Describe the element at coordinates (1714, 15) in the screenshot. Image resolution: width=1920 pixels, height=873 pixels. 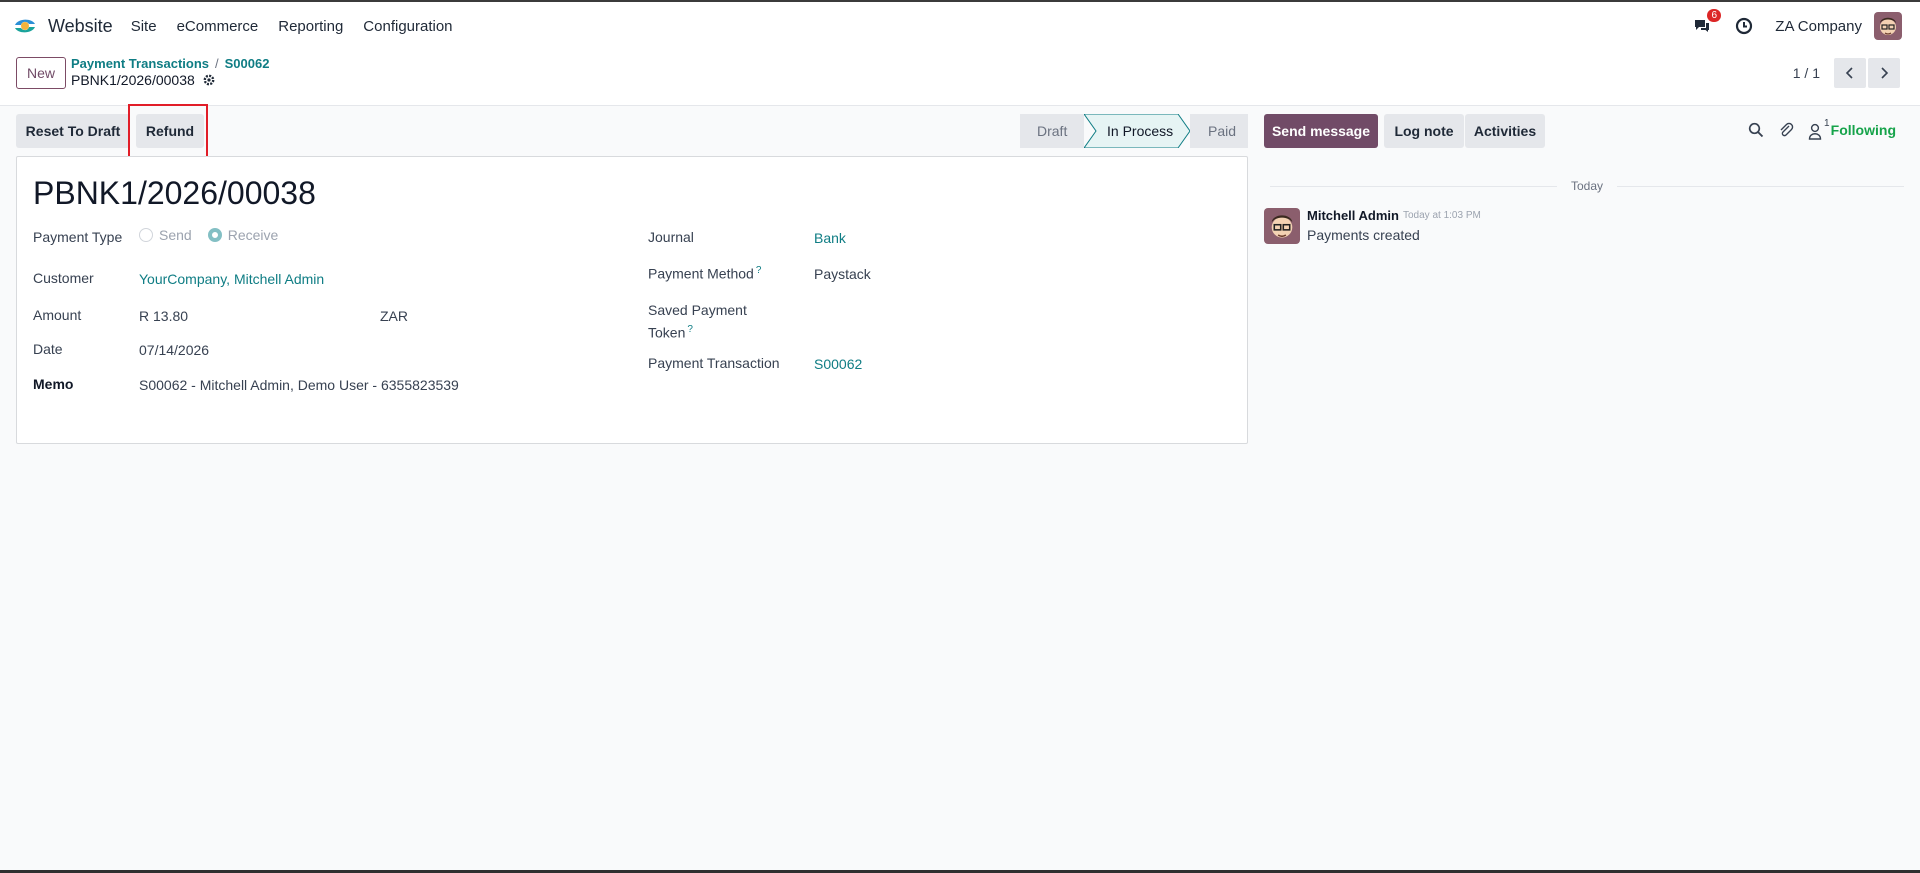
I see `messages-badge: 6` at that location.